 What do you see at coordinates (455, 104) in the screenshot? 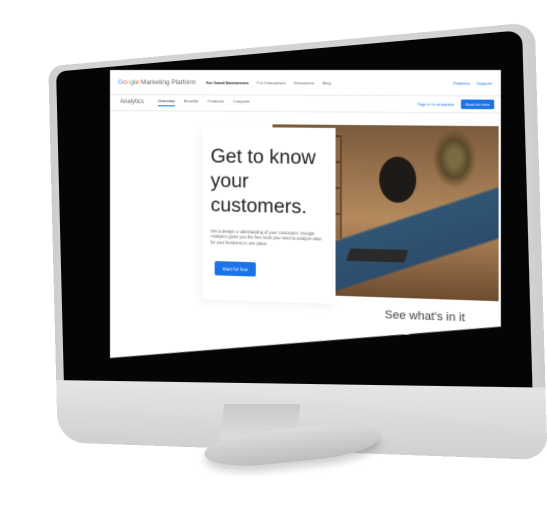
I see `product-nav-actions: Sign in to Analytics Start for free` at bounding box center [455, 104].